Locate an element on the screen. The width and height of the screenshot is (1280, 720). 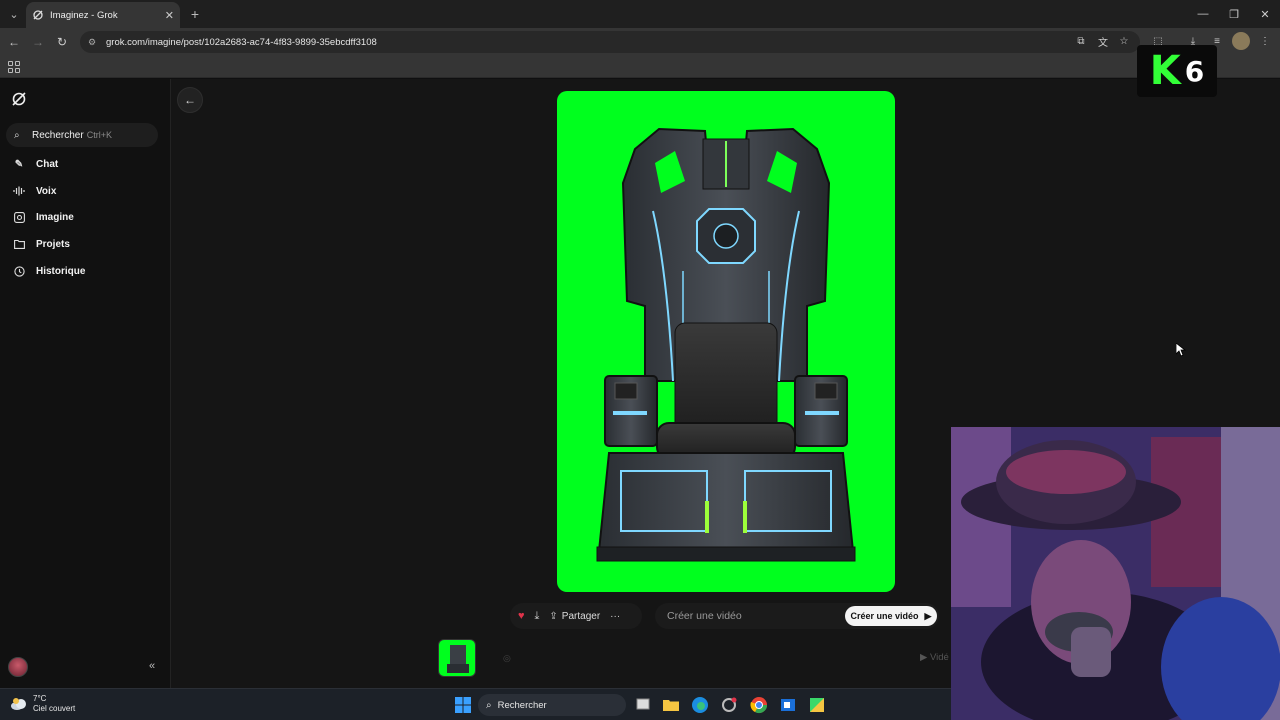
share-button: Partager is located at coordinates (581, 616).